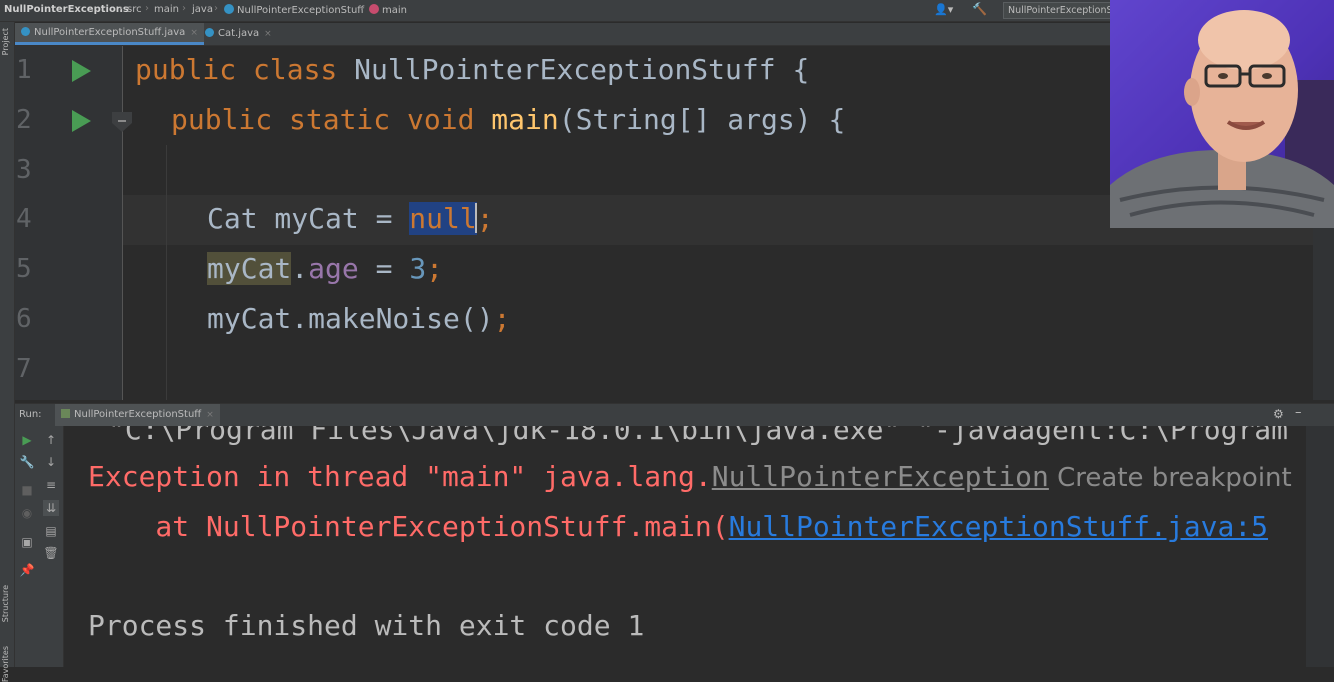  I want to click on breadcrumb-method: main, so click(388, 10).